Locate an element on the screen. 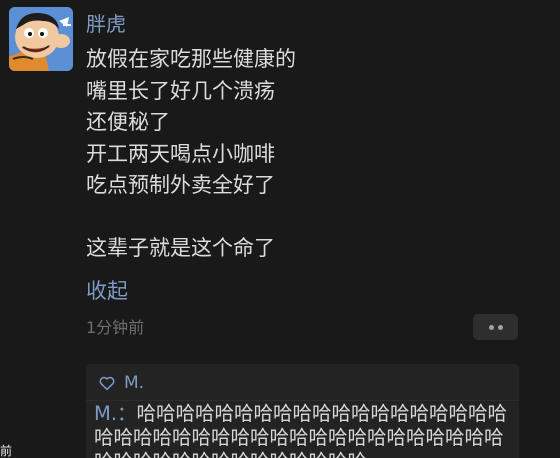 This screenshot has width=560, height=458. more-actions-button is located at coordinates (495, 327).